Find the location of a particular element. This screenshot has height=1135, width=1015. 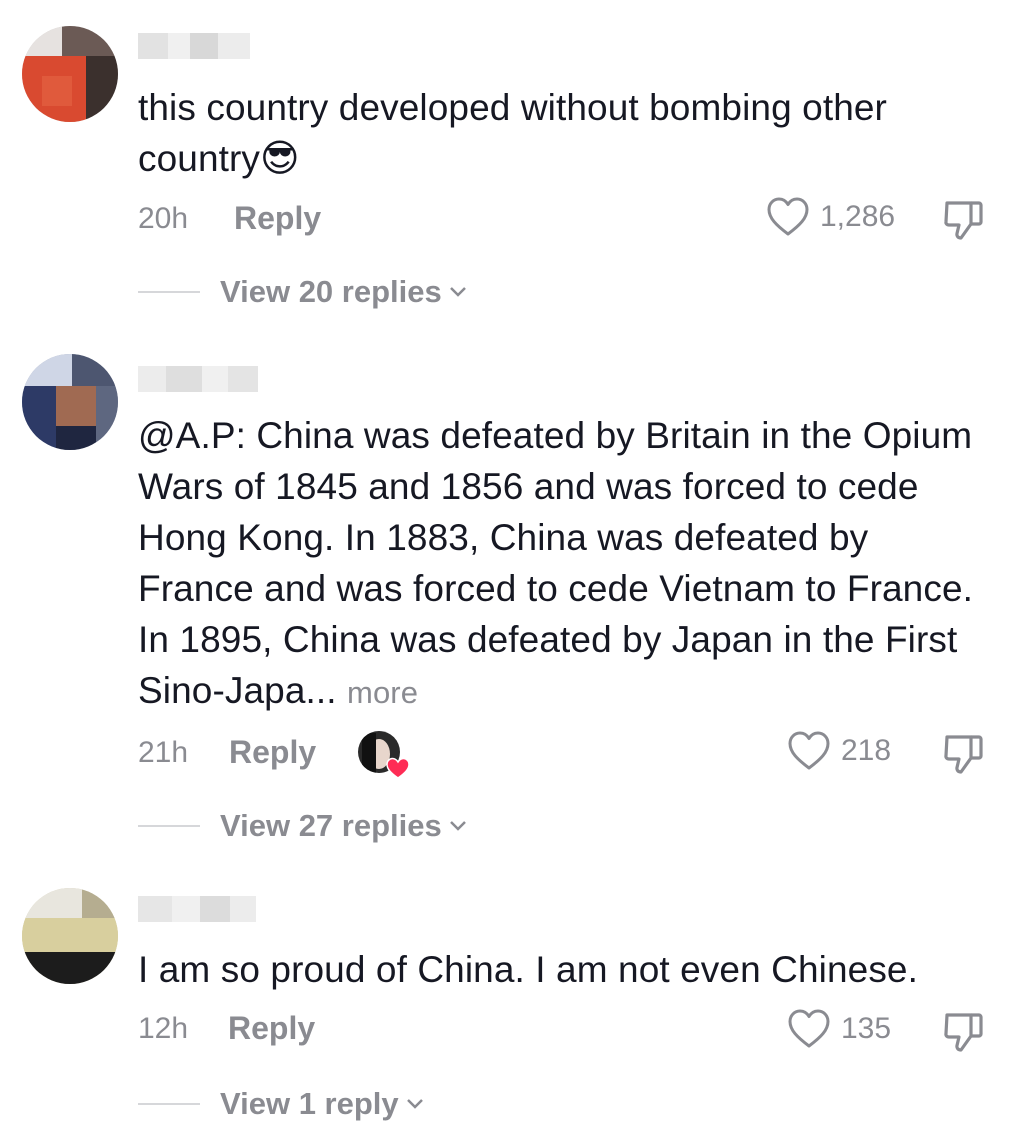

like-count: 135 is located at coordinates (866, 1028).